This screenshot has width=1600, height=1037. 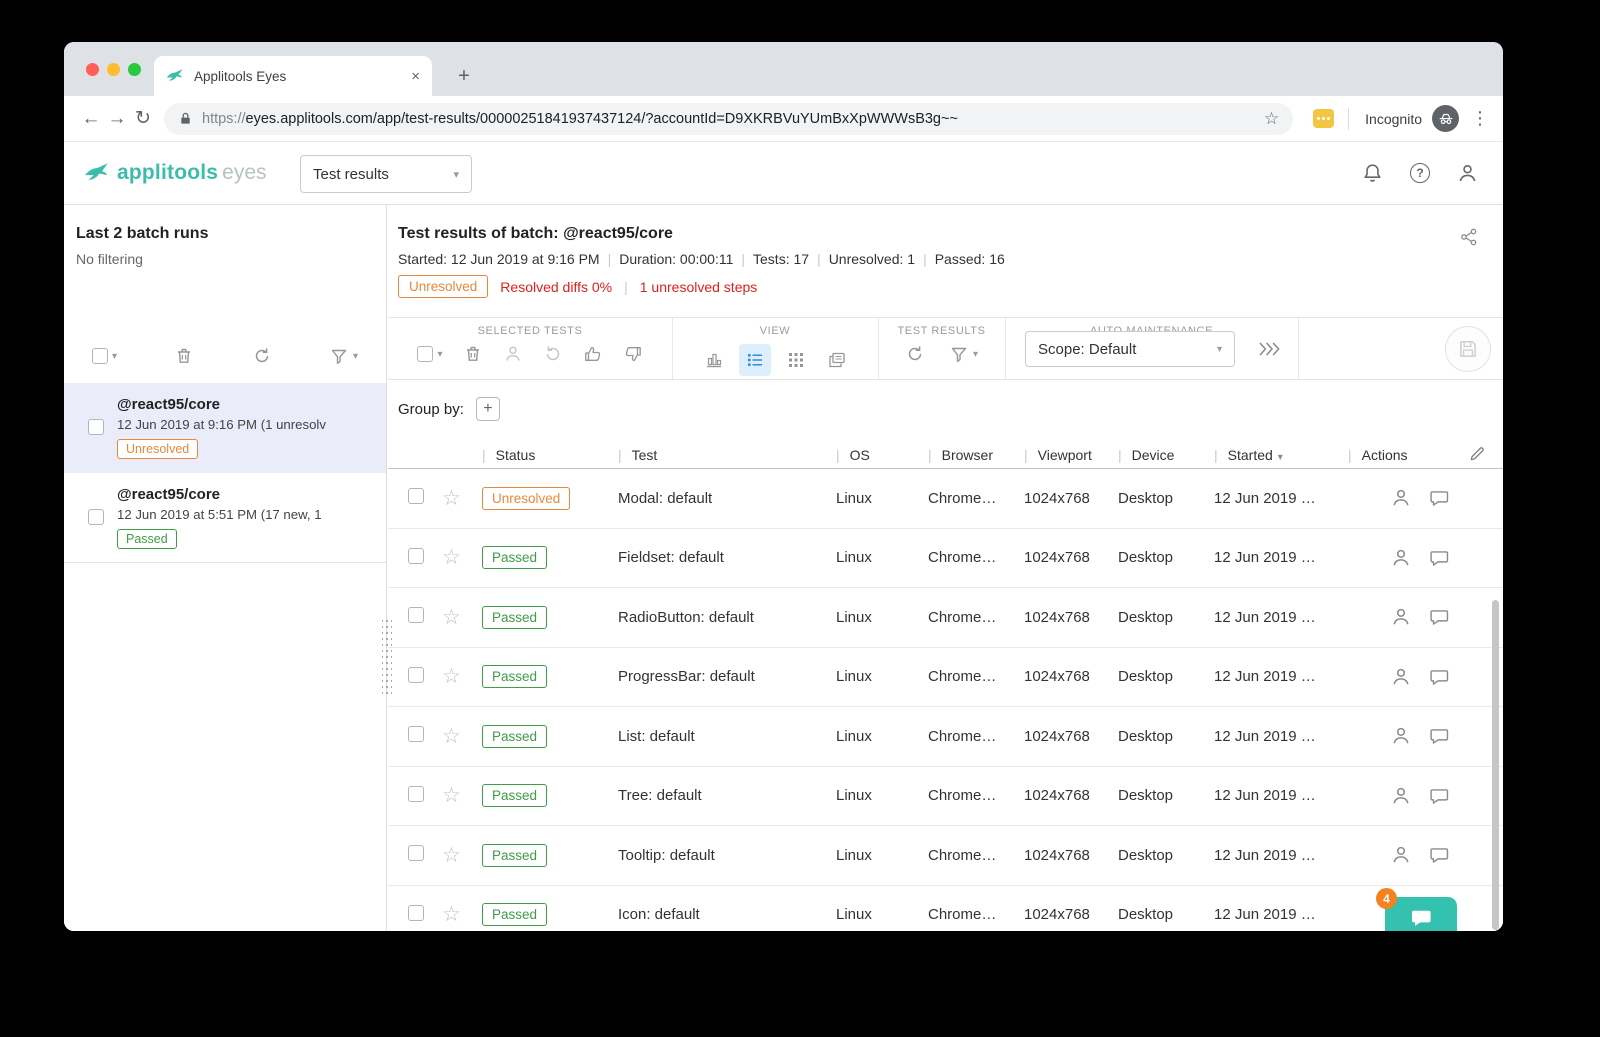 What do you see at coordinates (184, 356) in the screenshot?
I see `delete-batch-icon` at bounding box center [184, 356].